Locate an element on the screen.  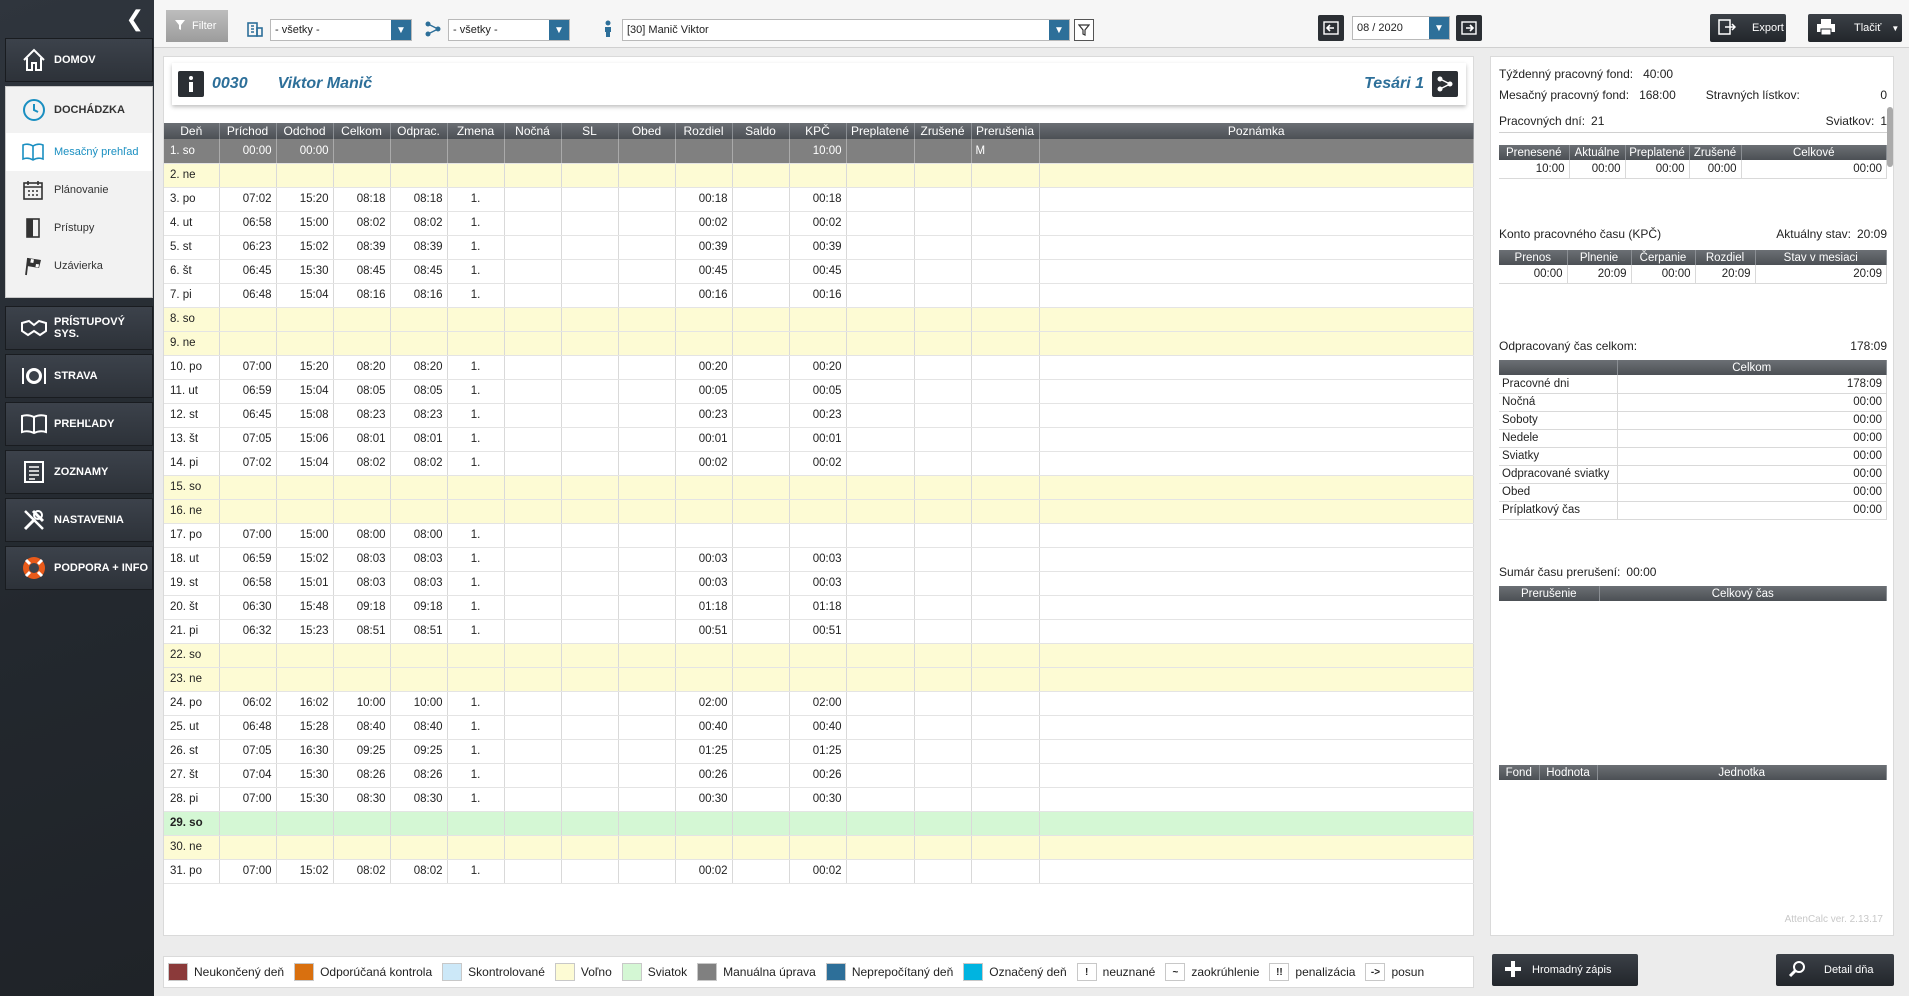
table-row: 30. ne is located at coordinates (819, 847).